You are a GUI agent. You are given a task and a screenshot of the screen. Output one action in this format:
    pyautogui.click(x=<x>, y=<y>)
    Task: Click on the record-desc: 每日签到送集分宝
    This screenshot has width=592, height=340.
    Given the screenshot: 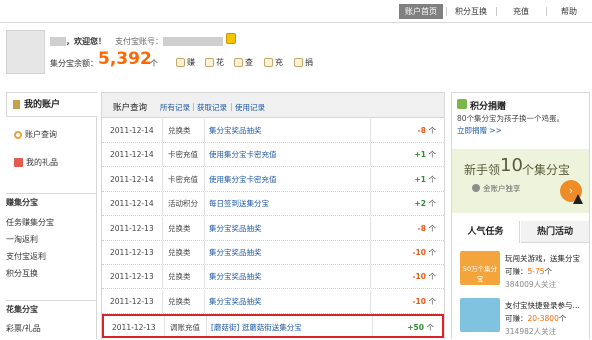 What is the action you would take?
    pyautogui.click(x=239, y=204)
    